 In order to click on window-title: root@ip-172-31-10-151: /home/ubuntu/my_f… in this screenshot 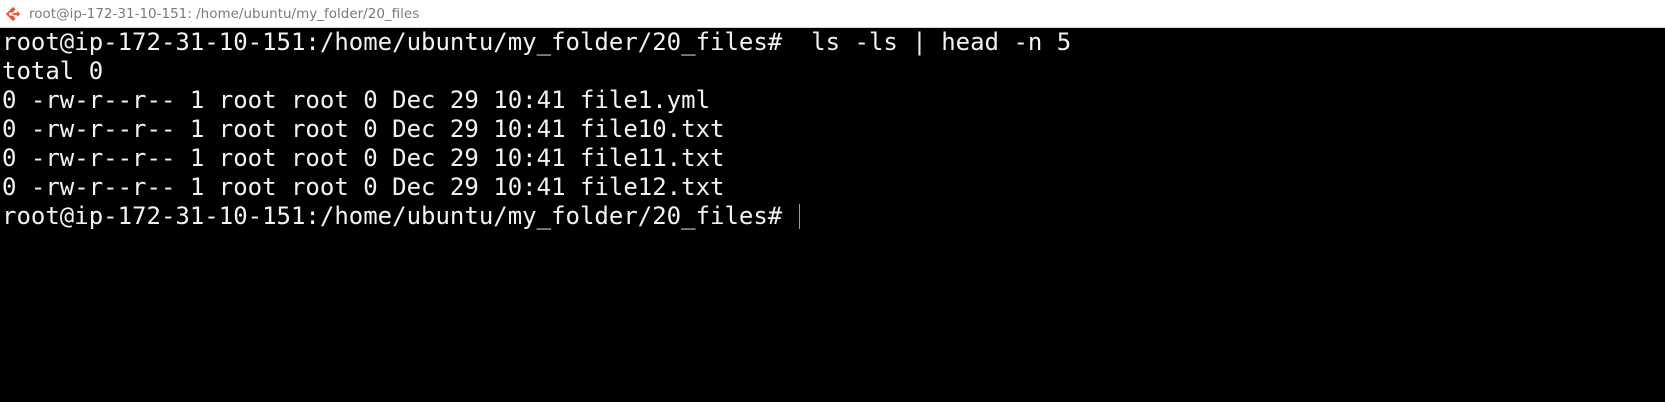, I will do `click(224, 13)`.